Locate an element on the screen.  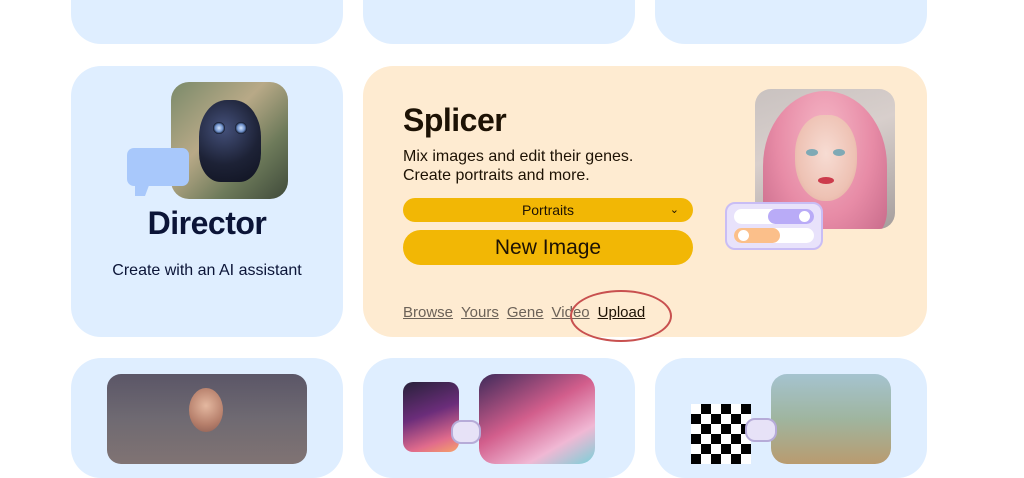
bottom-card-left is located at coordinates (207, 418).